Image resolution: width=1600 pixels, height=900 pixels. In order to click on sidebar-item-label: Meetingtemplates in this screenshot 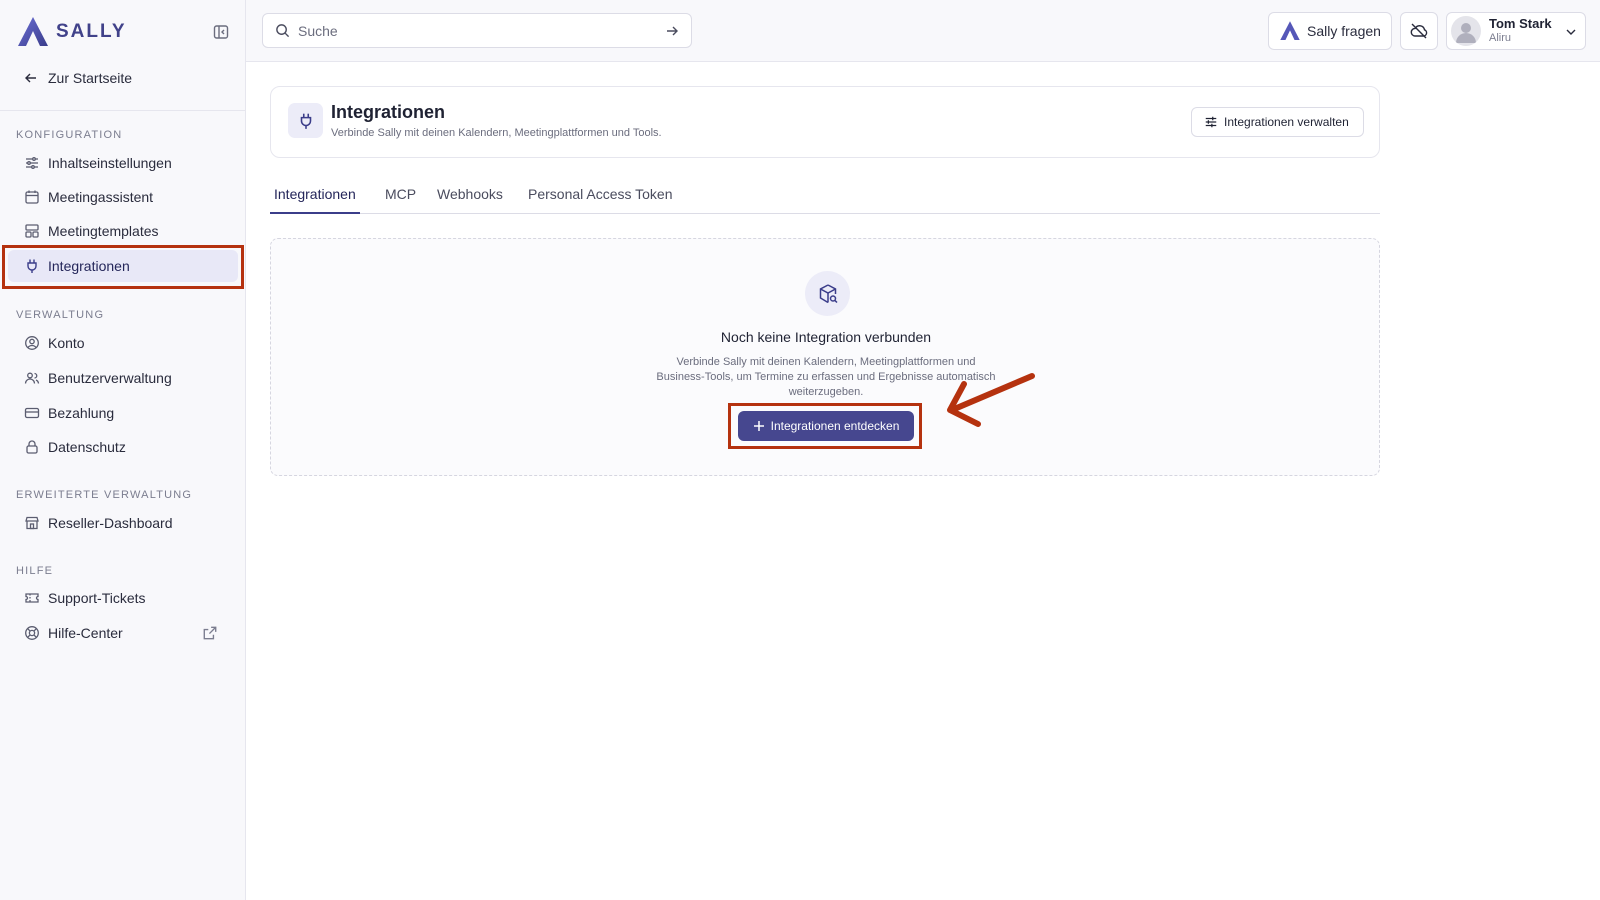, I will do `click(103, 231)`.